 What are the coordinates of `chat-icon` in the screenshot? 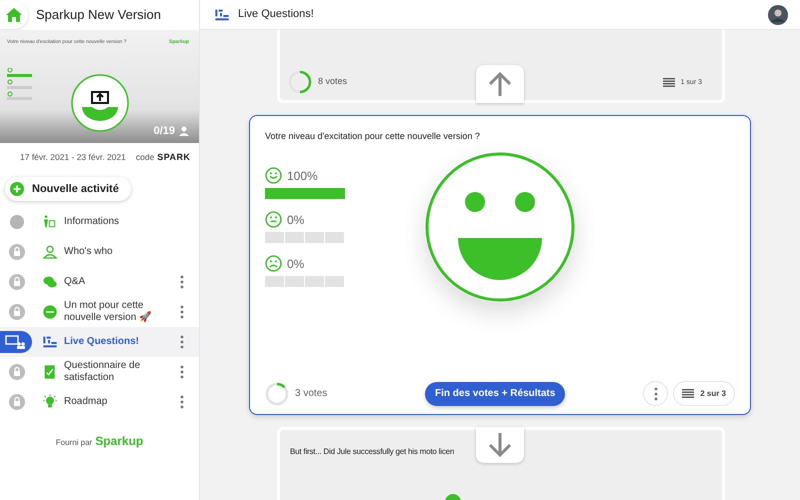 It's located at (50, 282).